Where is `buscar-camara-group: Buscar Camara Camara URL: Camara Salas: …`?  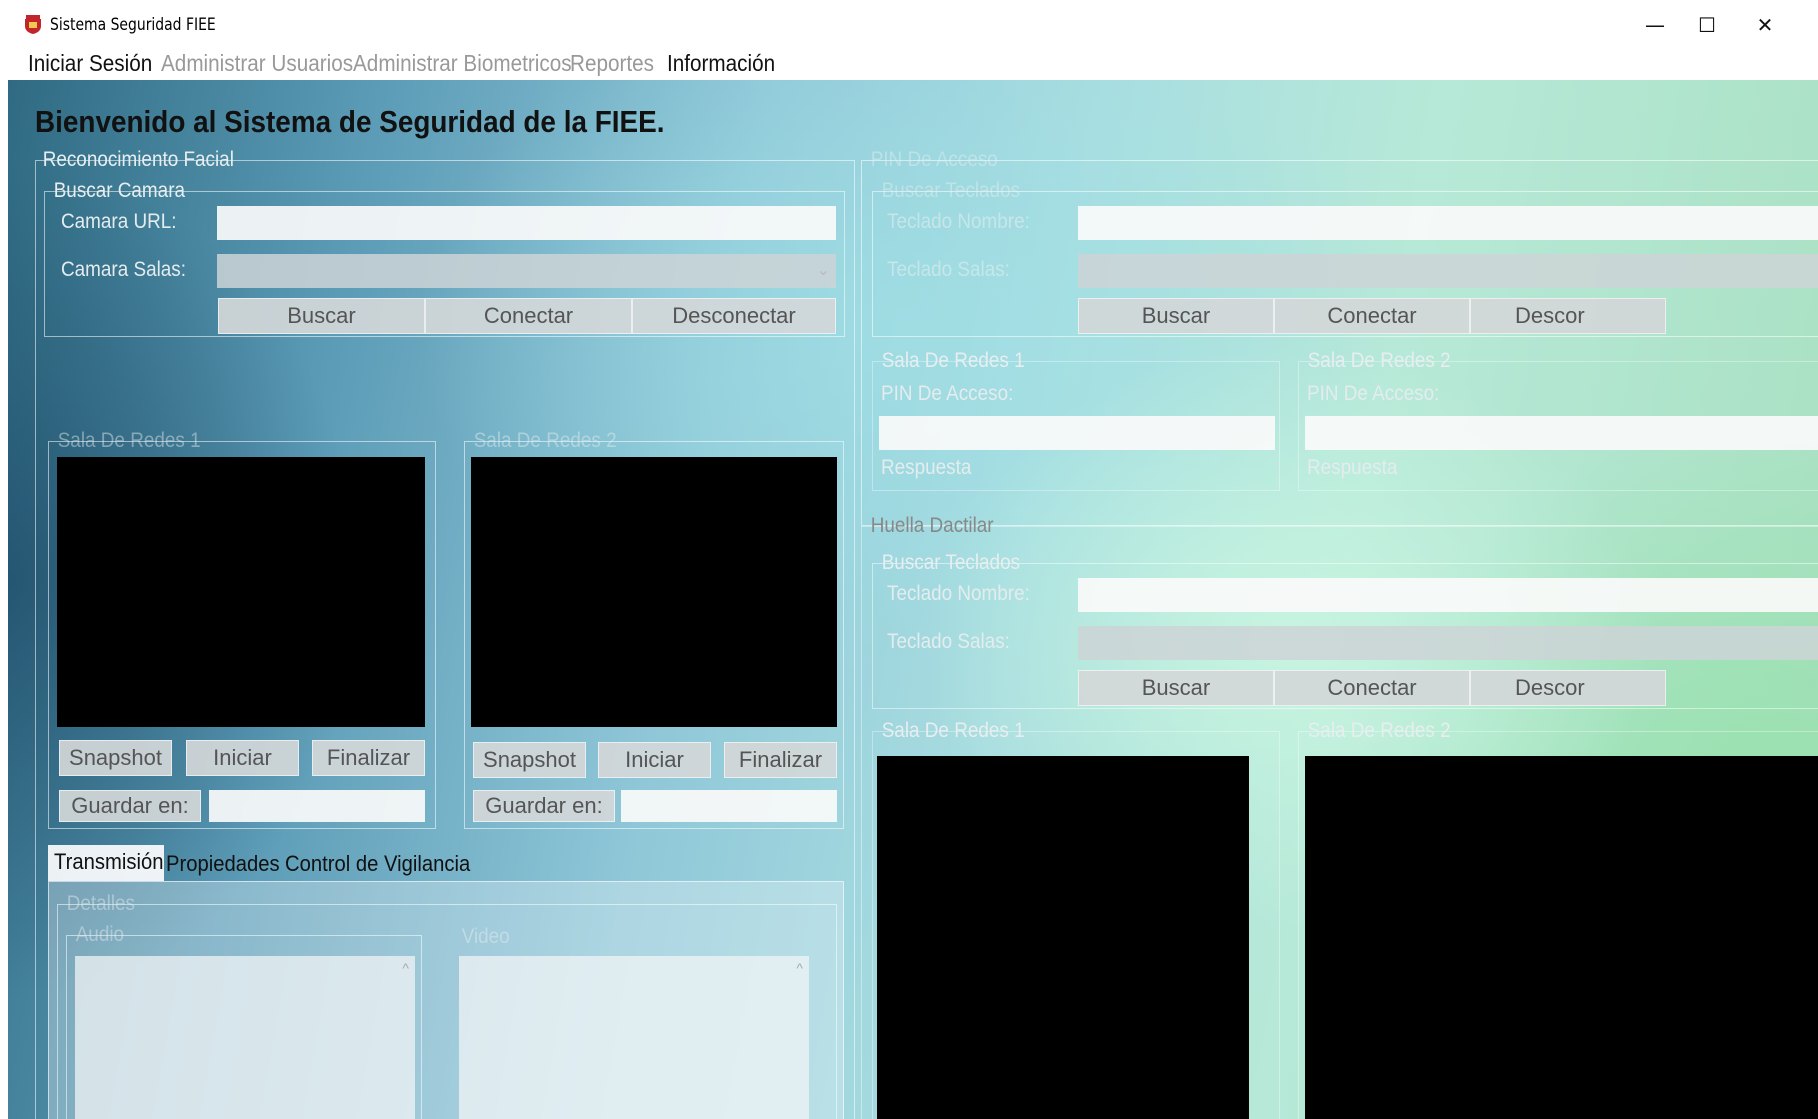 buscar-camara-group: Buscar Camara Camara URL: Camara Salas: … is located at coordinates (444, 258).